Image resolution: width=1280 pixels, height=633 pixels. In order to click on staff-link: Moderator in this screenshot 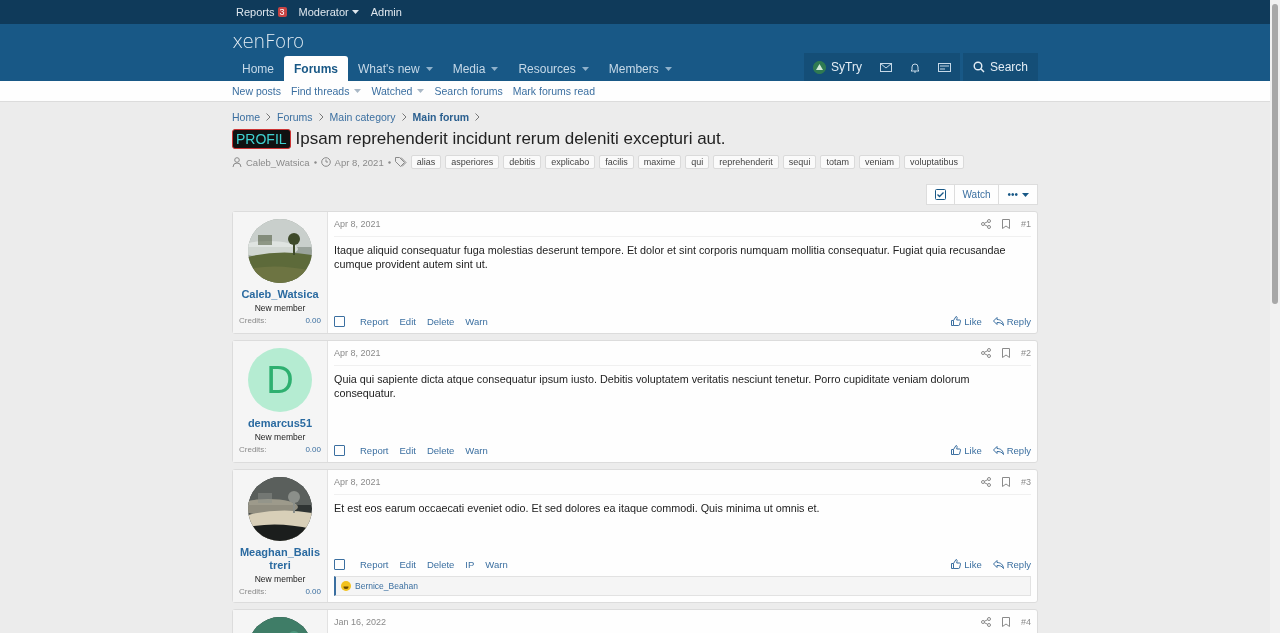, I will do `click(330, 12)`.